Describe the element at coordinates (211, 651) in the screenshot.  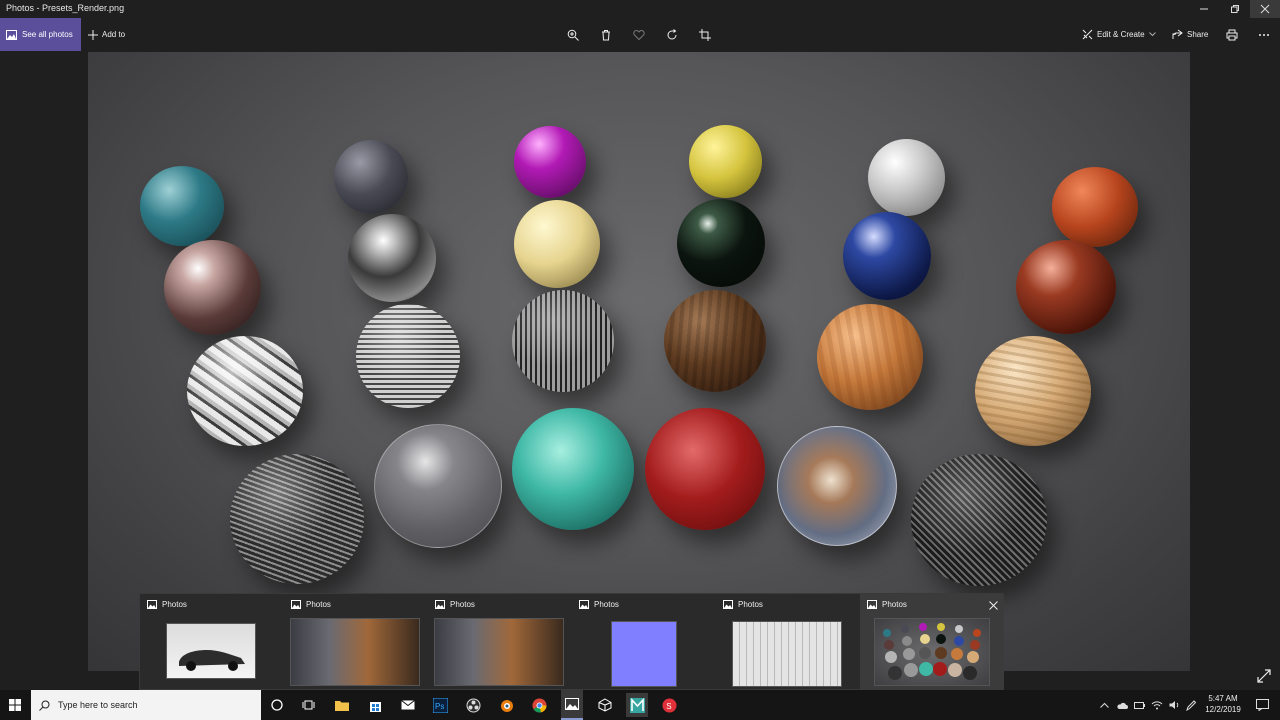
I see `car-render-thumbnail` at that location.